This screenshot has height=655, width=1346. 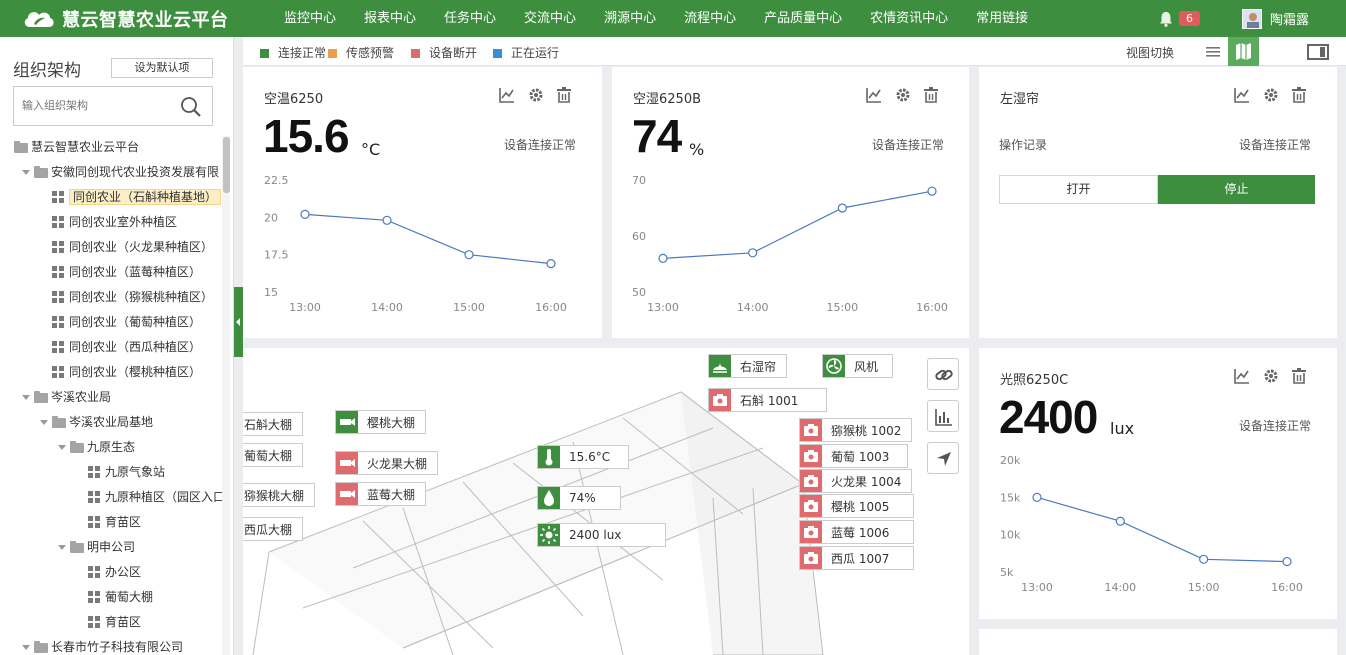 What do you see at coordinates (120, 597) in the screenshot?
I see `tree-leaf: 葡萄大棚` at bounding box center [120, 597].